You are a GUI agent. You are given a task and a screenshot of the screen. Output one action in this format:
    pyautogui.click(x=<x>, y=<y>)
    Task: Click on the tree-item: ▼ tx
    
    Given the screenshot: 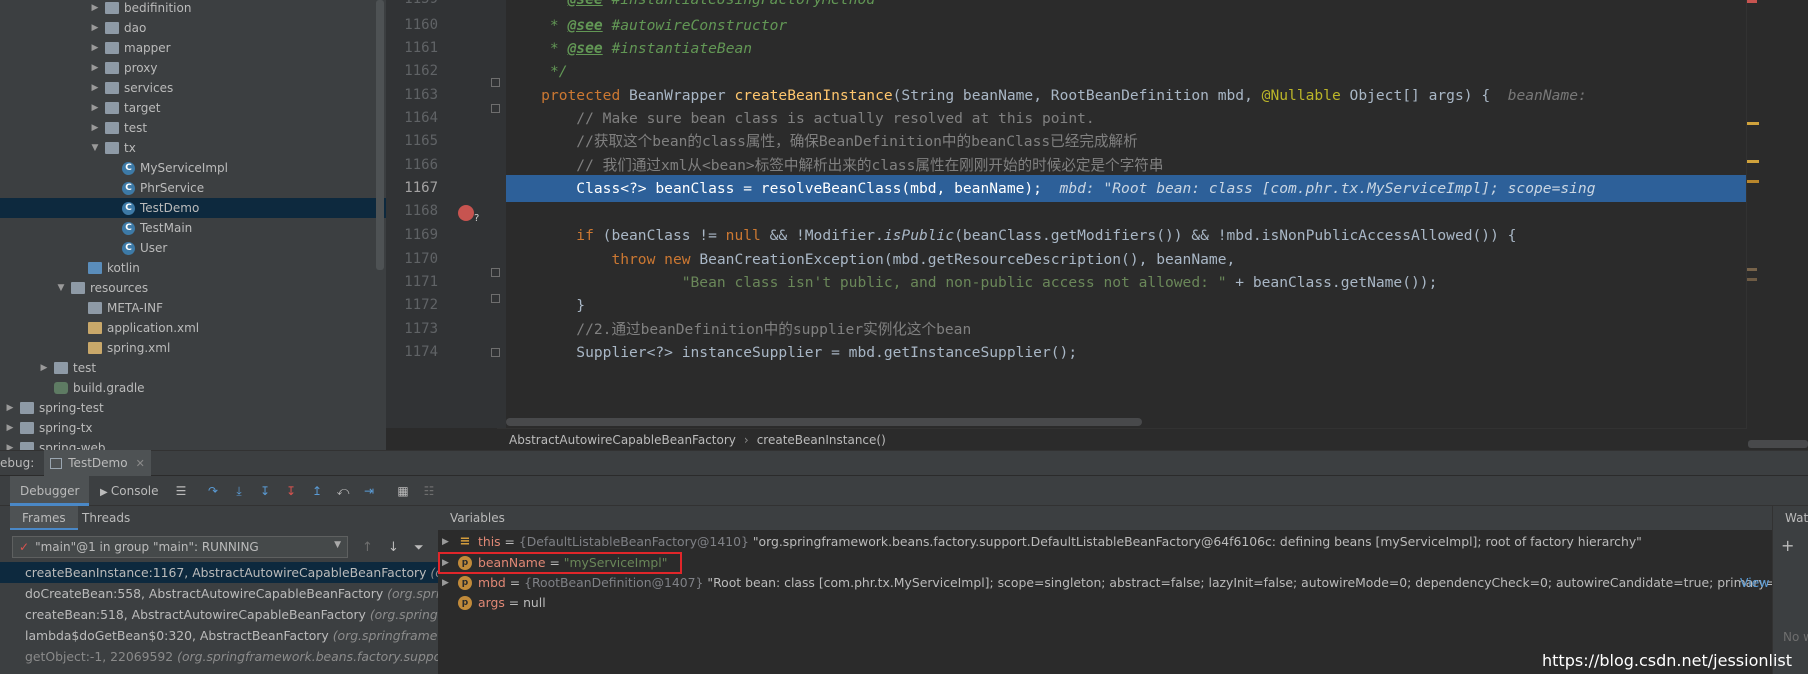 What is the action you would take?
    pyautogui.click(x=112, y=148)
    